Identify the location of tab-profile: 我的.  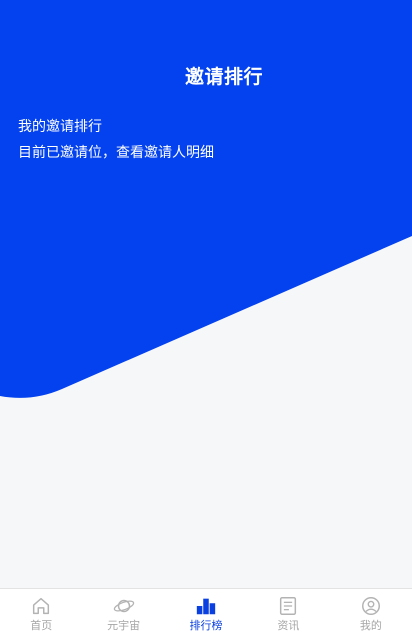
(371, 613).